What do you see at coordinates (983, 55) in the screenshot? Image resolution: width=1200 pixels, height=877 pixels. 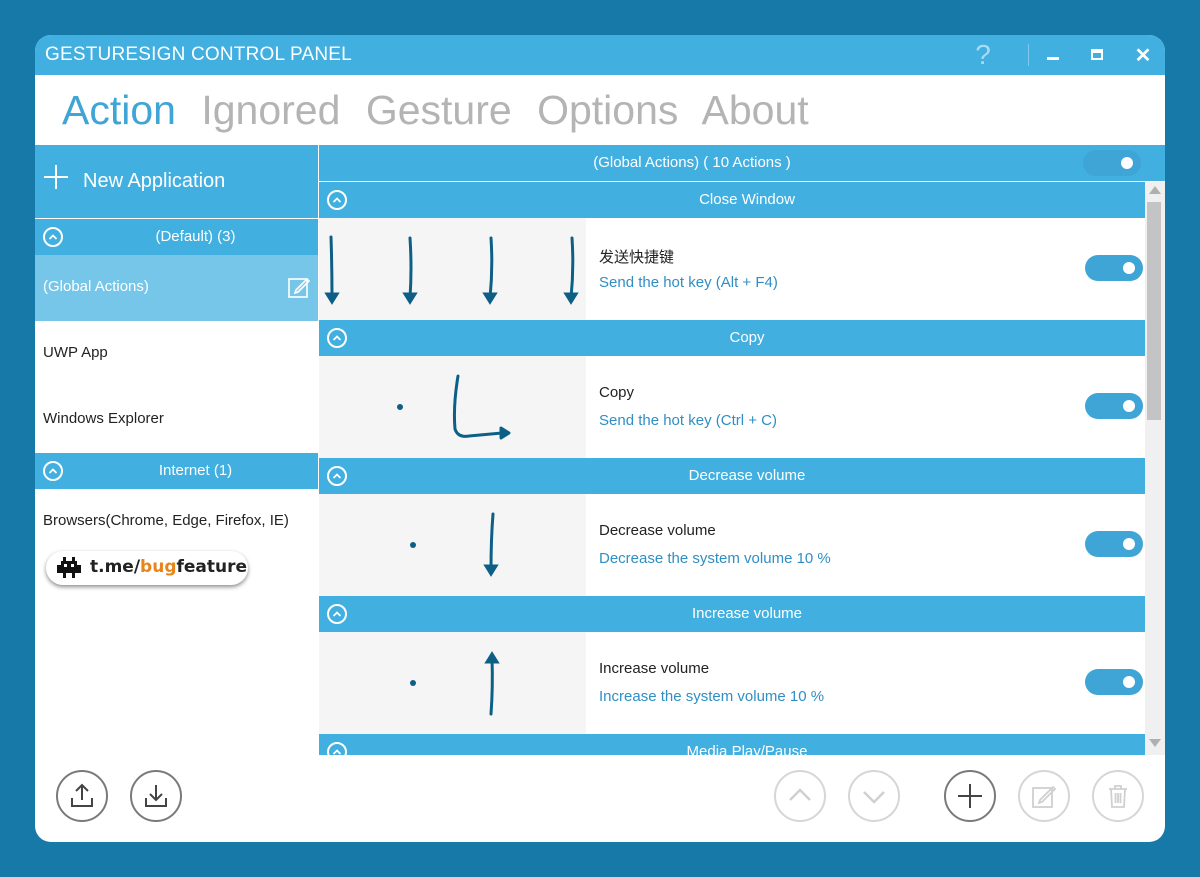 I see `help-icon: ?` at bounding box center [983, 55].